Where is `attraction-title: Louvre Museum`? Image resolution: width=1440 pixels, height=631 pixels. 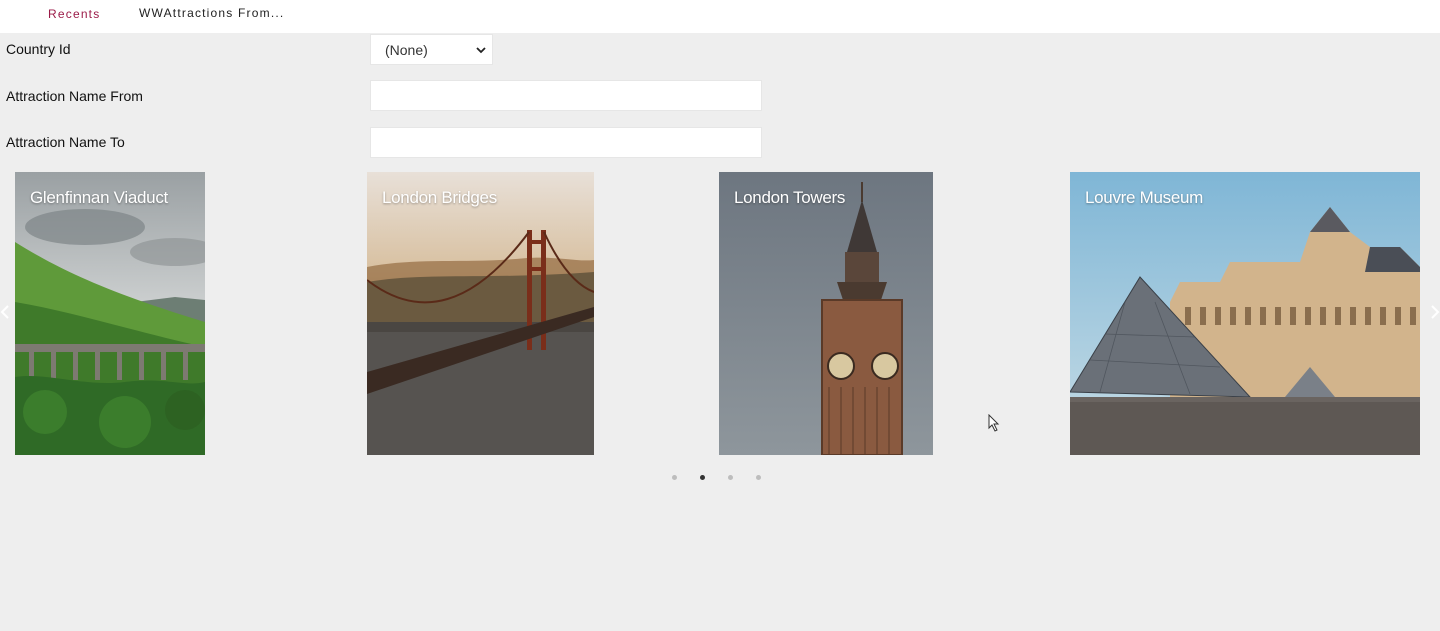
attraction-title: Louvre Museum is located at coordinates (1144, 197).